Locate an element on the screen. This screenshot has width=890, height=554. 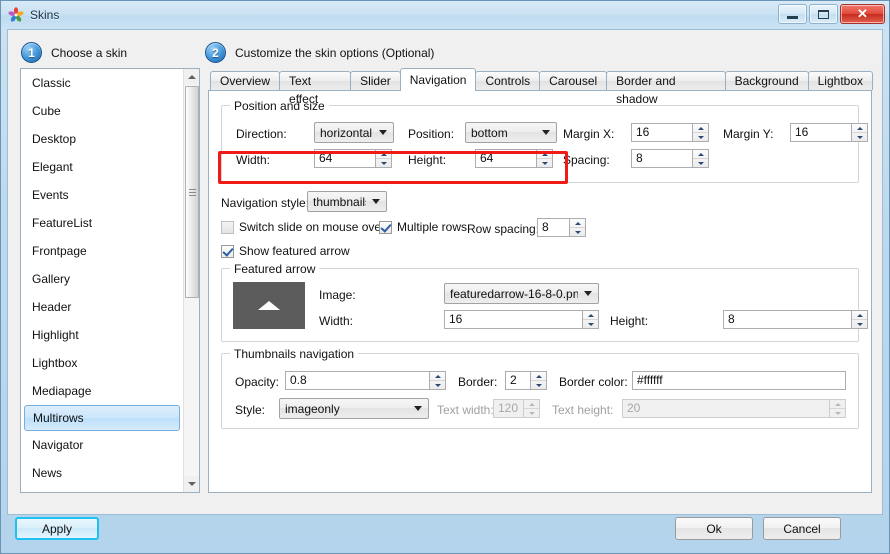
thumbnail-style-select: imageonly is located at coordinates (354, 408).